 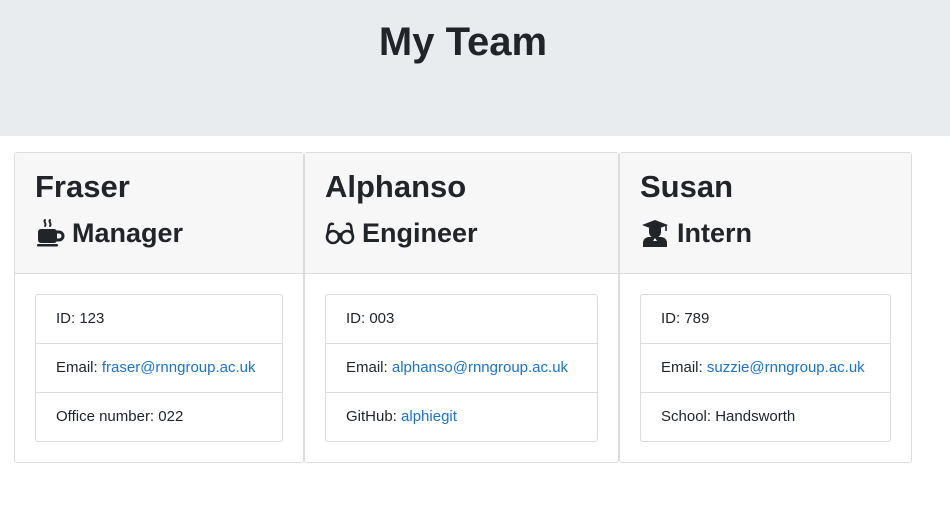 What do you see at coordinates (755, 416) in the screenshot?
I see `school-name: Handsworth` at bounding box center [755, 416].